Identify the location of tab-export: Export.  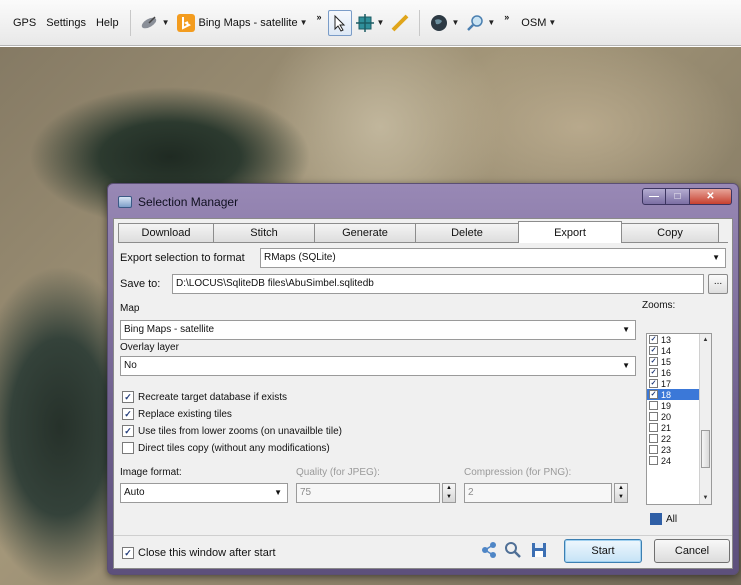
(570, 232).